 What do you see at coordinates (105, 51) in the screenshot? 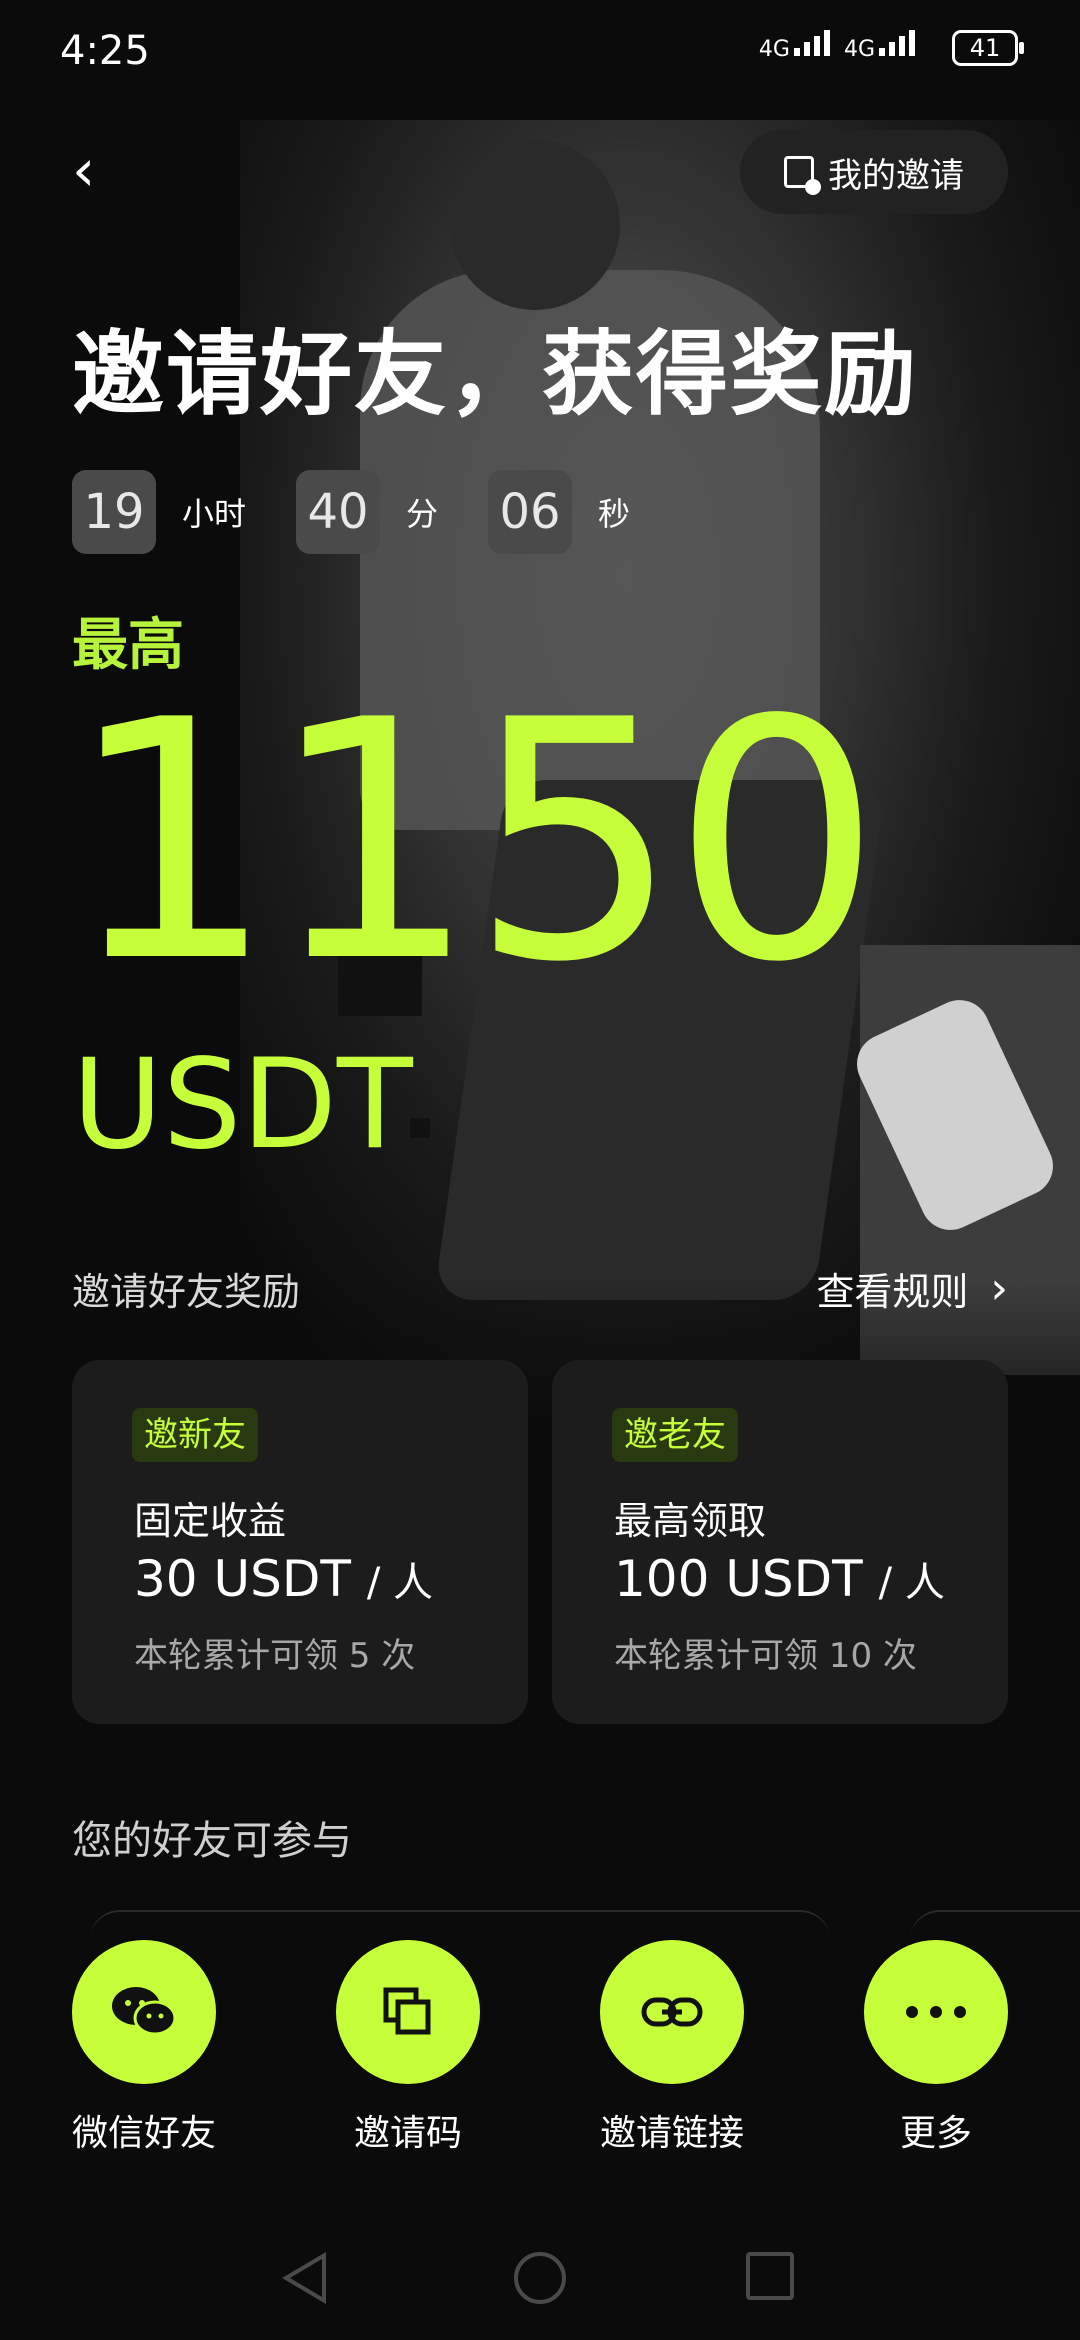
I see `status-time: 4:25` at bounding box center [105, 51].